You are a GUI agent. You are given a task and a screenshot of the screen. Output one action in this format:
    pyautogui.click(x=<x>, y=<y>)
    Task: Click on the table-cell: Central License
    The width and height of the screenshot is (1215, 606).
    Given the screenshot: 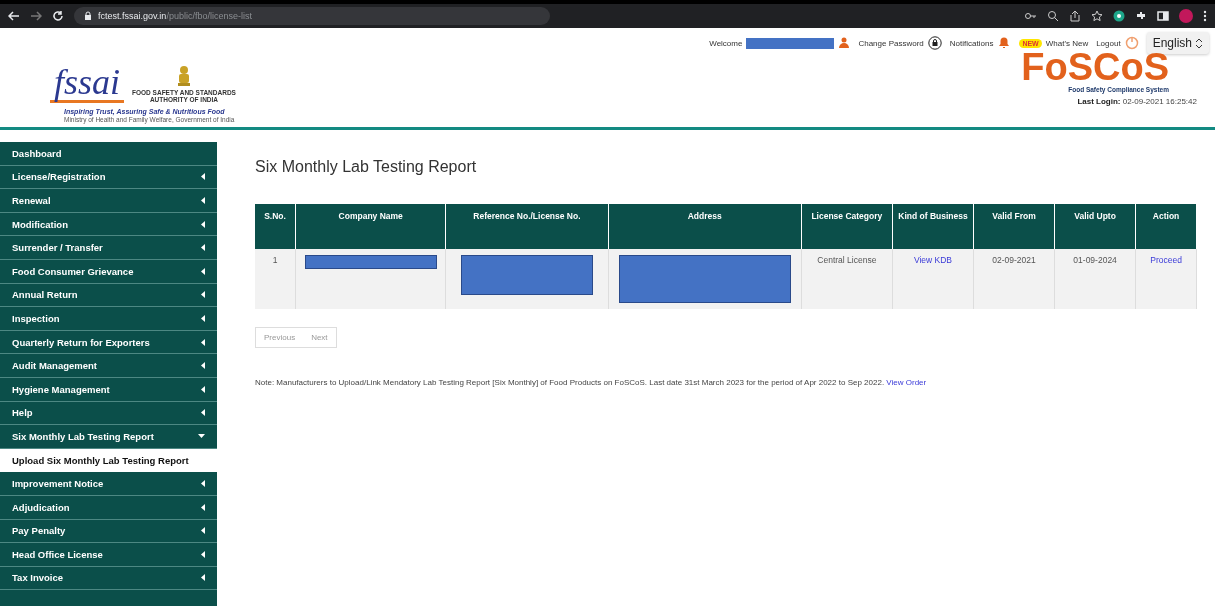 What is the action you would take?
    pyautogui.click(x=847, y=279)
    